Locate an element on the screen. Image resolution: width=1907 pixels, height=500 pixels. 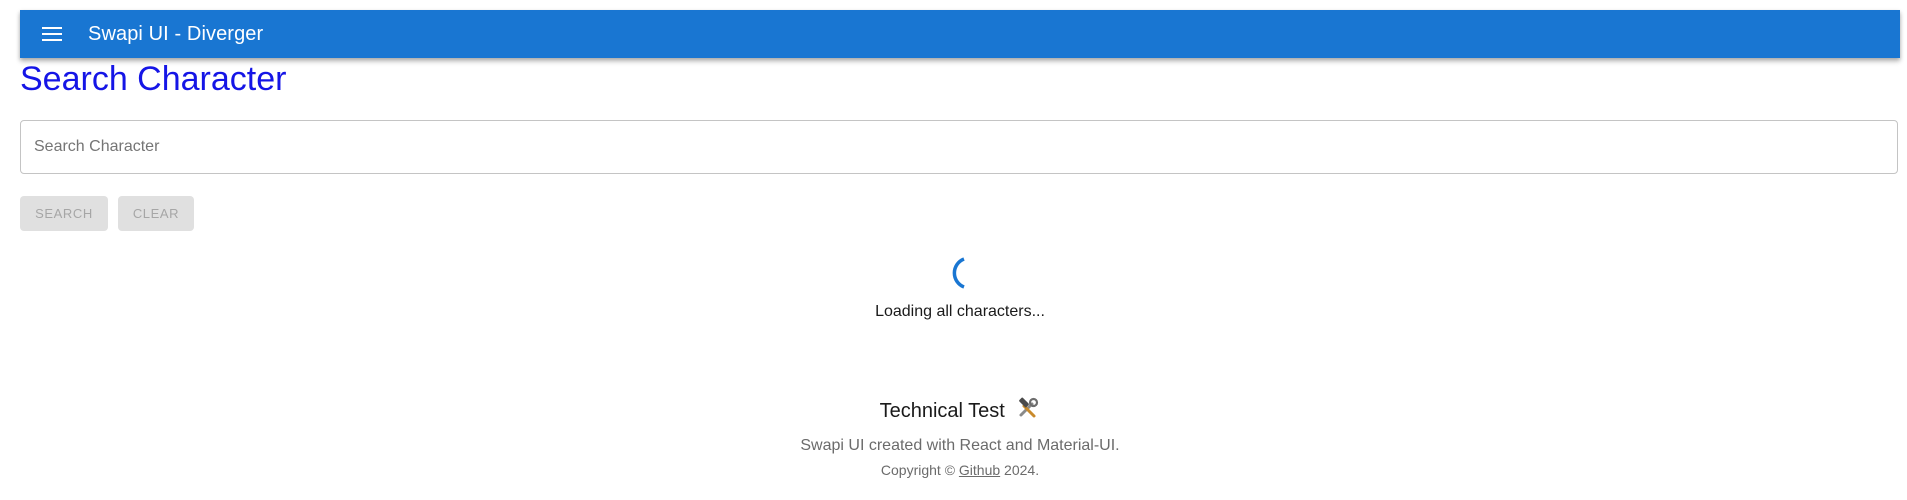
menu-button is located at coordinates (52, 34).